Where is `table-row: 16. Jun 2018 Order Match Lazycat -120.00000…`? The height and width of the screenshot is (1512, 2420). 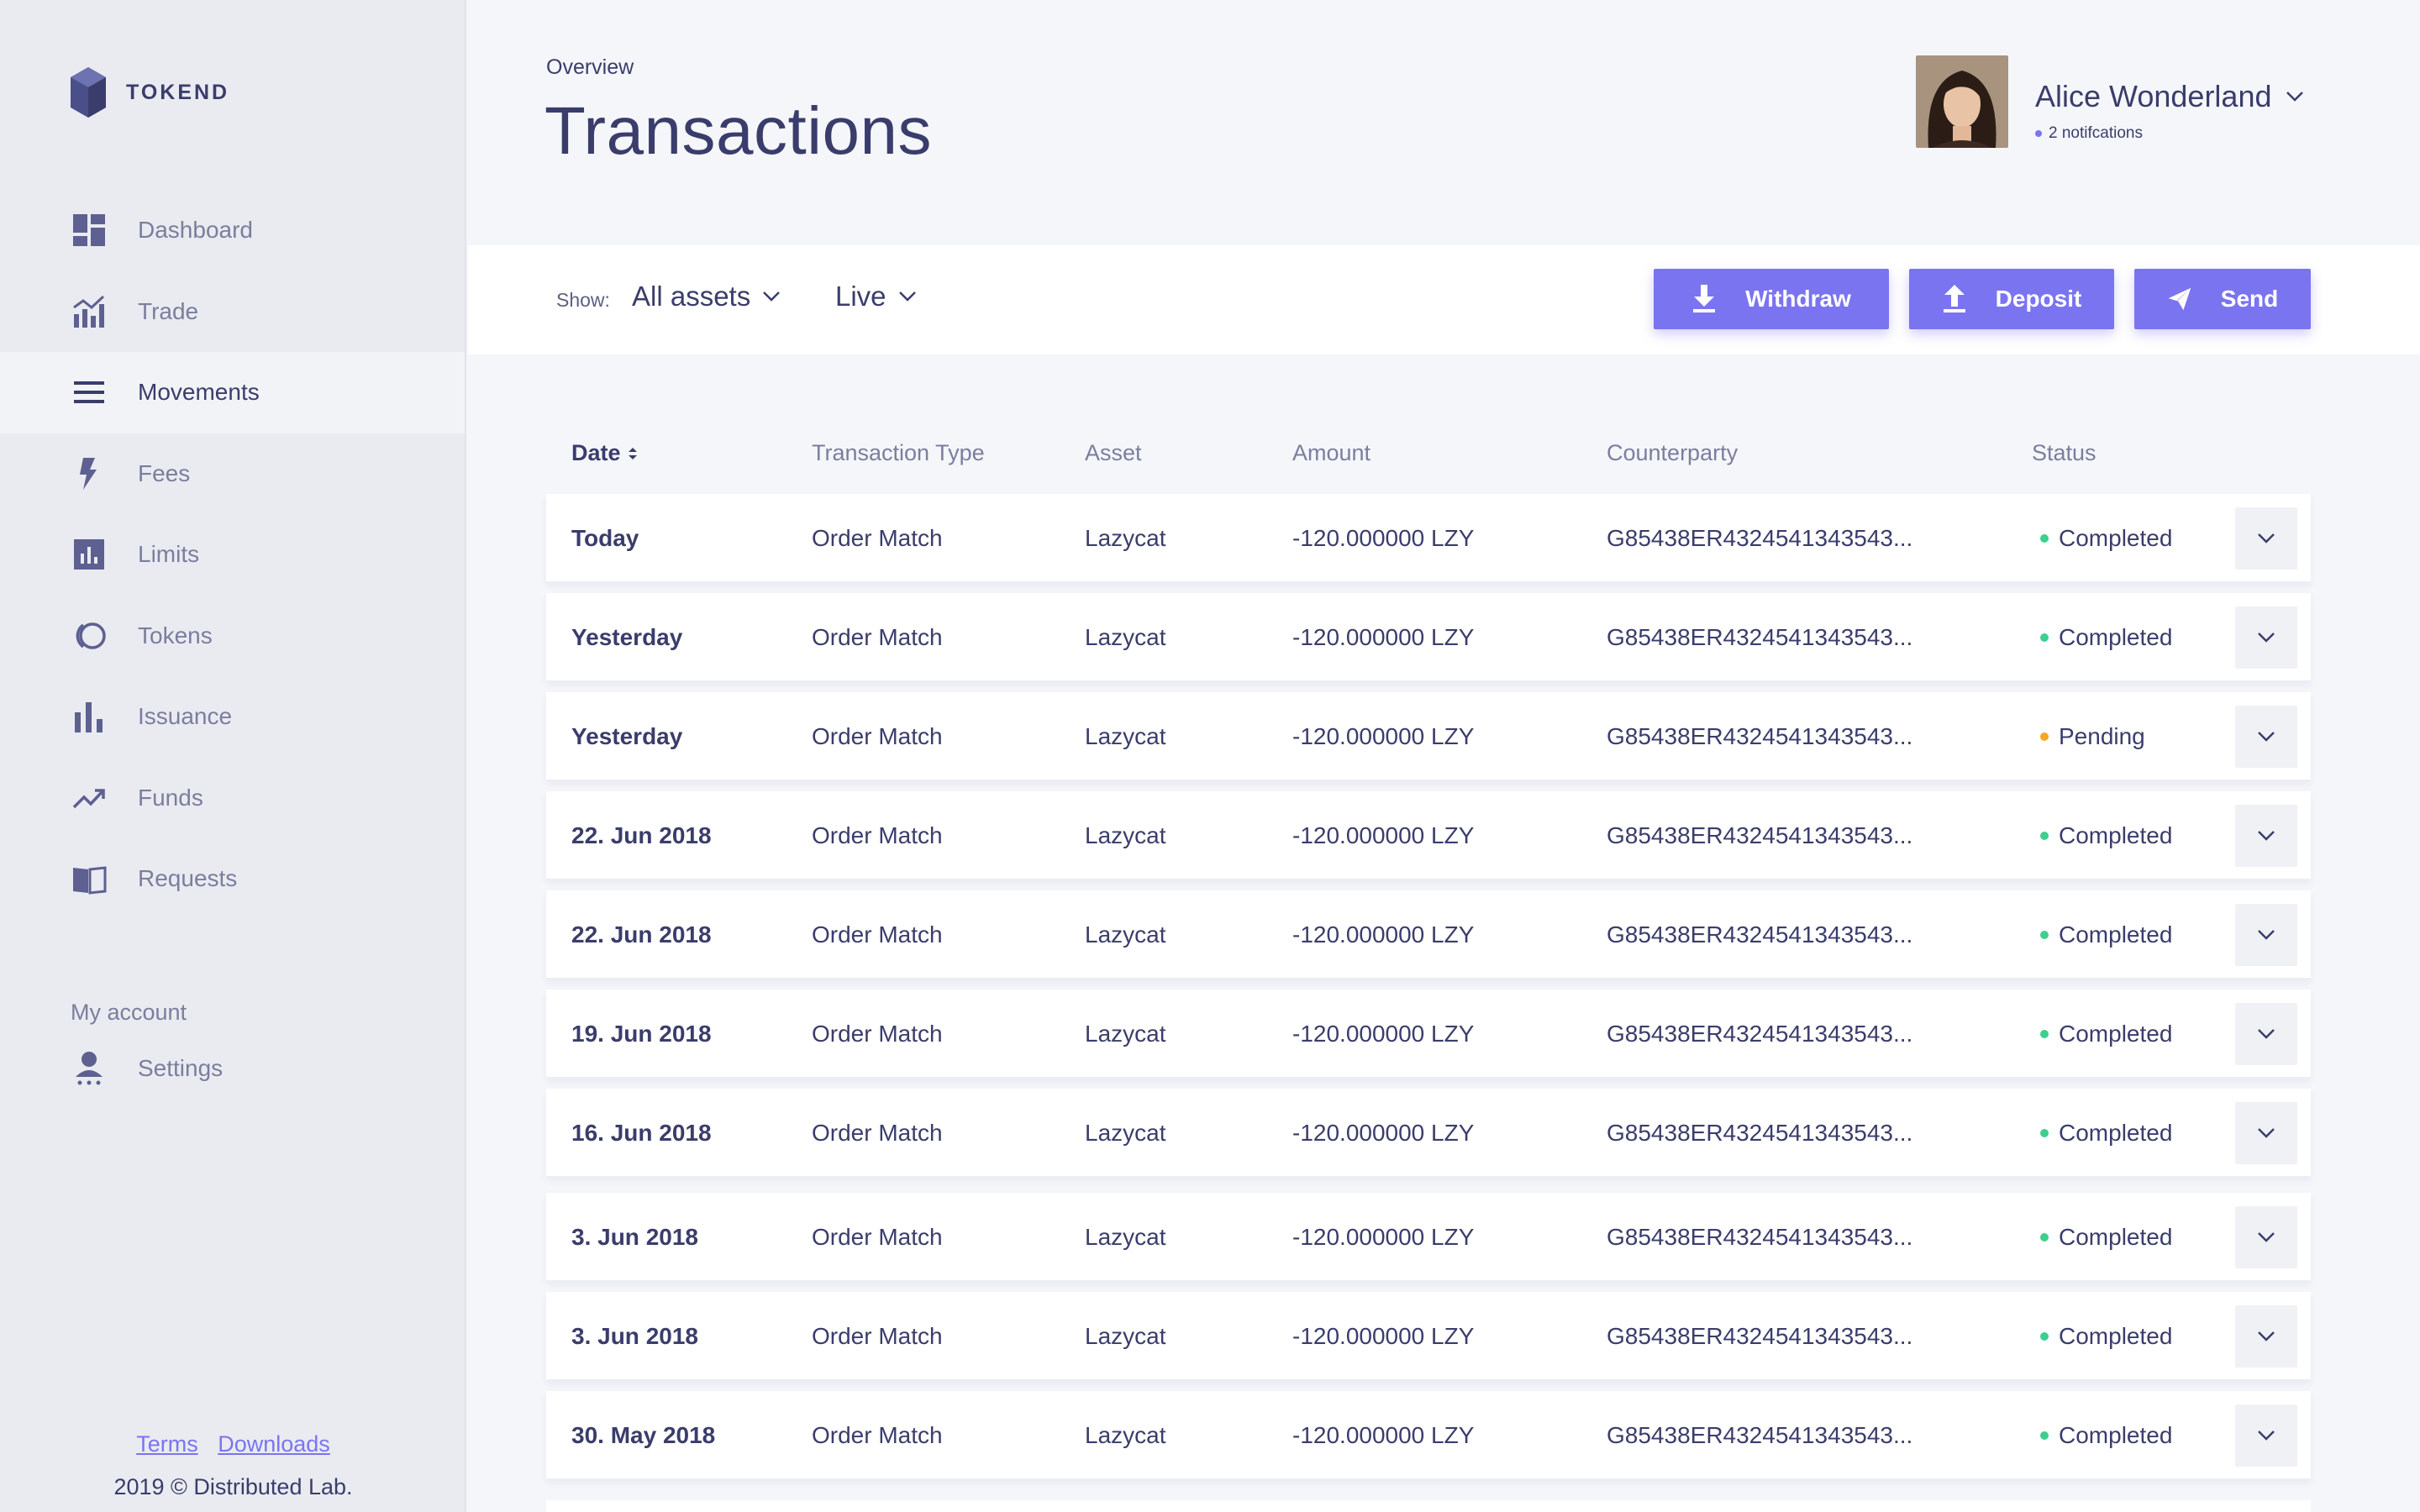
table-row: 16. Jun 2018 Order Match Lazycat -120.00000… is located at coordinates (1428, 1133).